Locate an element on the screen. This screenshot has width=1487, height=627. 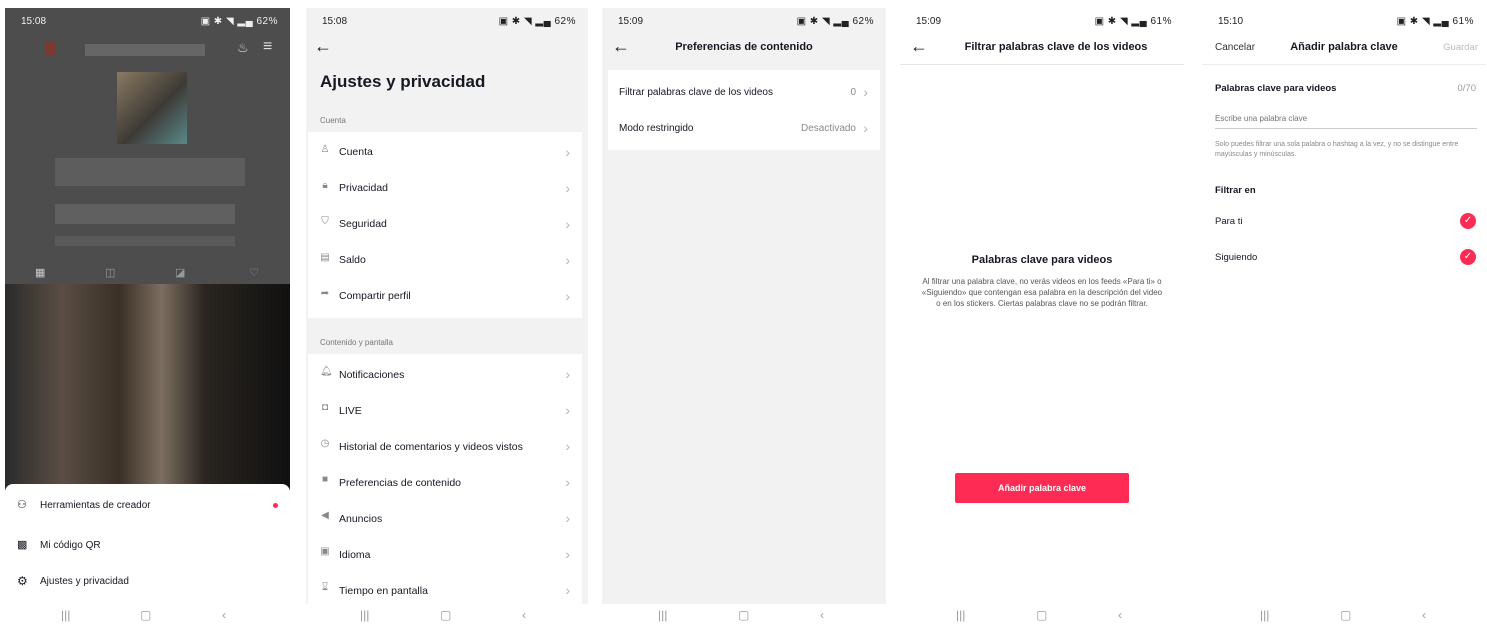
creator-tools-icon: ⚇ is located at coordinates (22, 505).